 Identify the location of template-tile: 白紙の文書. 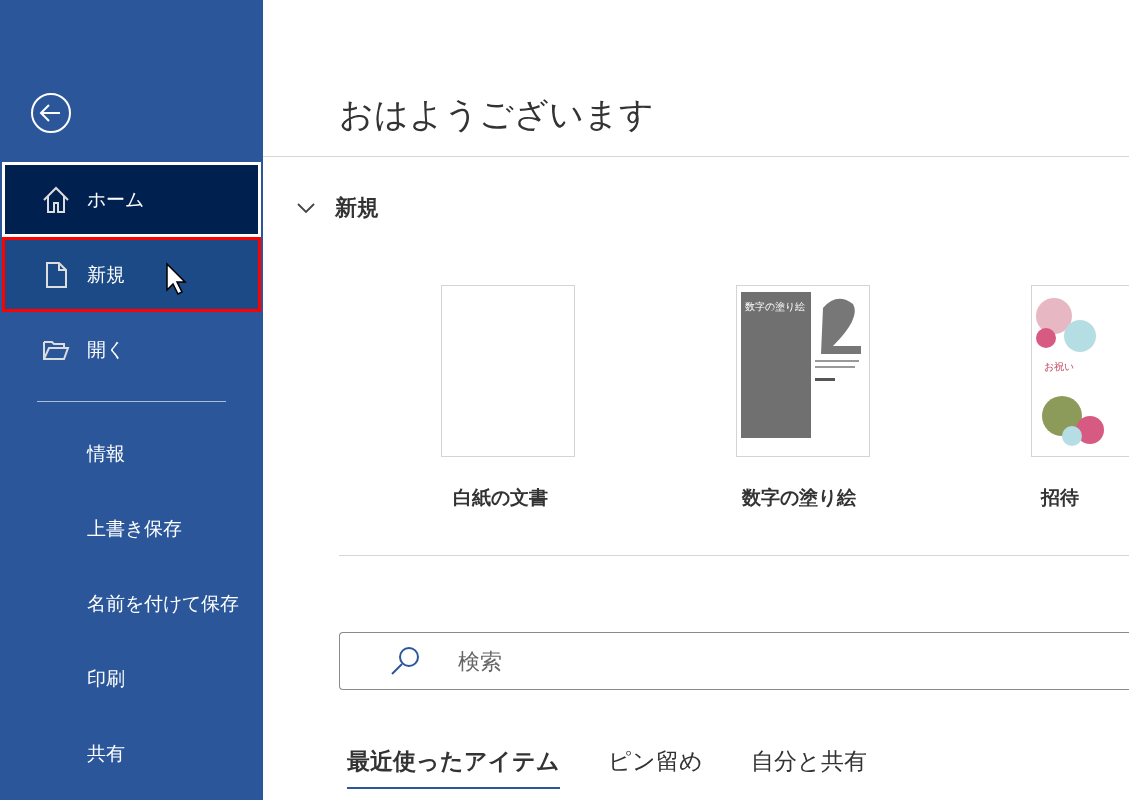
(588, 398).